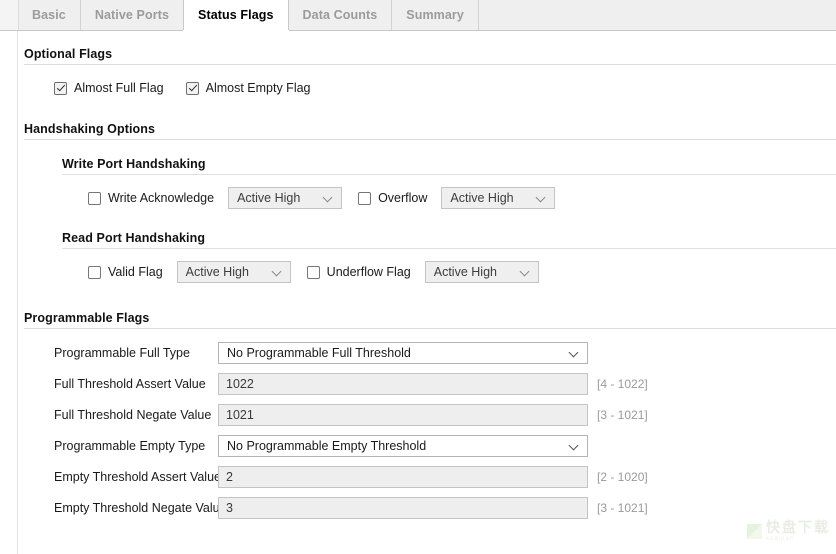  I want to click on select-programmable-full-type: No Programmable Full Threshold, so click(403, 352).